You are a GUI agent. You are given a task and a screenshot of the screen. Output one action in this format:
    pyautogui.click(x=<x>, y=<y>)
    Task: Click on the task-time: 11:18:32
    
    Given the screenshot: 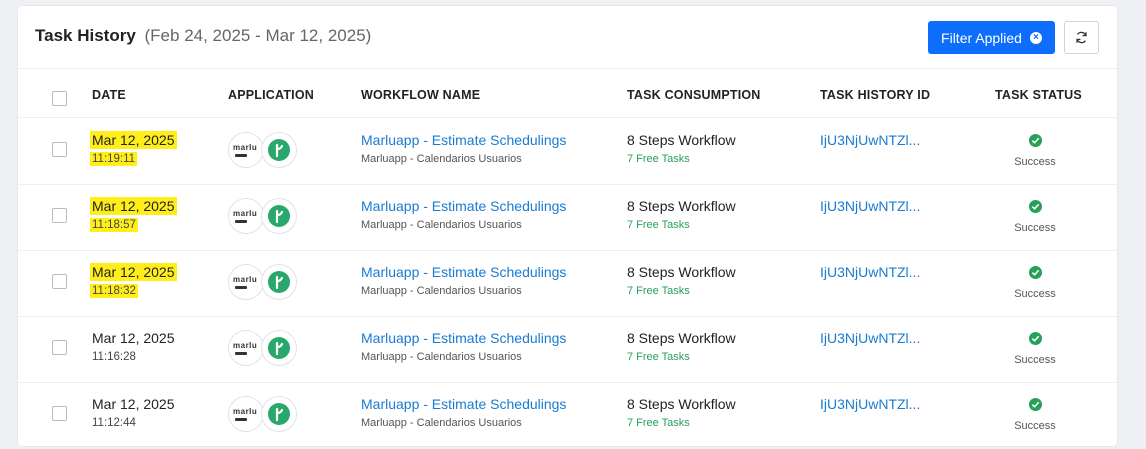 What is the action you would take?
    pyautogui.click(x=114, y=291)
    